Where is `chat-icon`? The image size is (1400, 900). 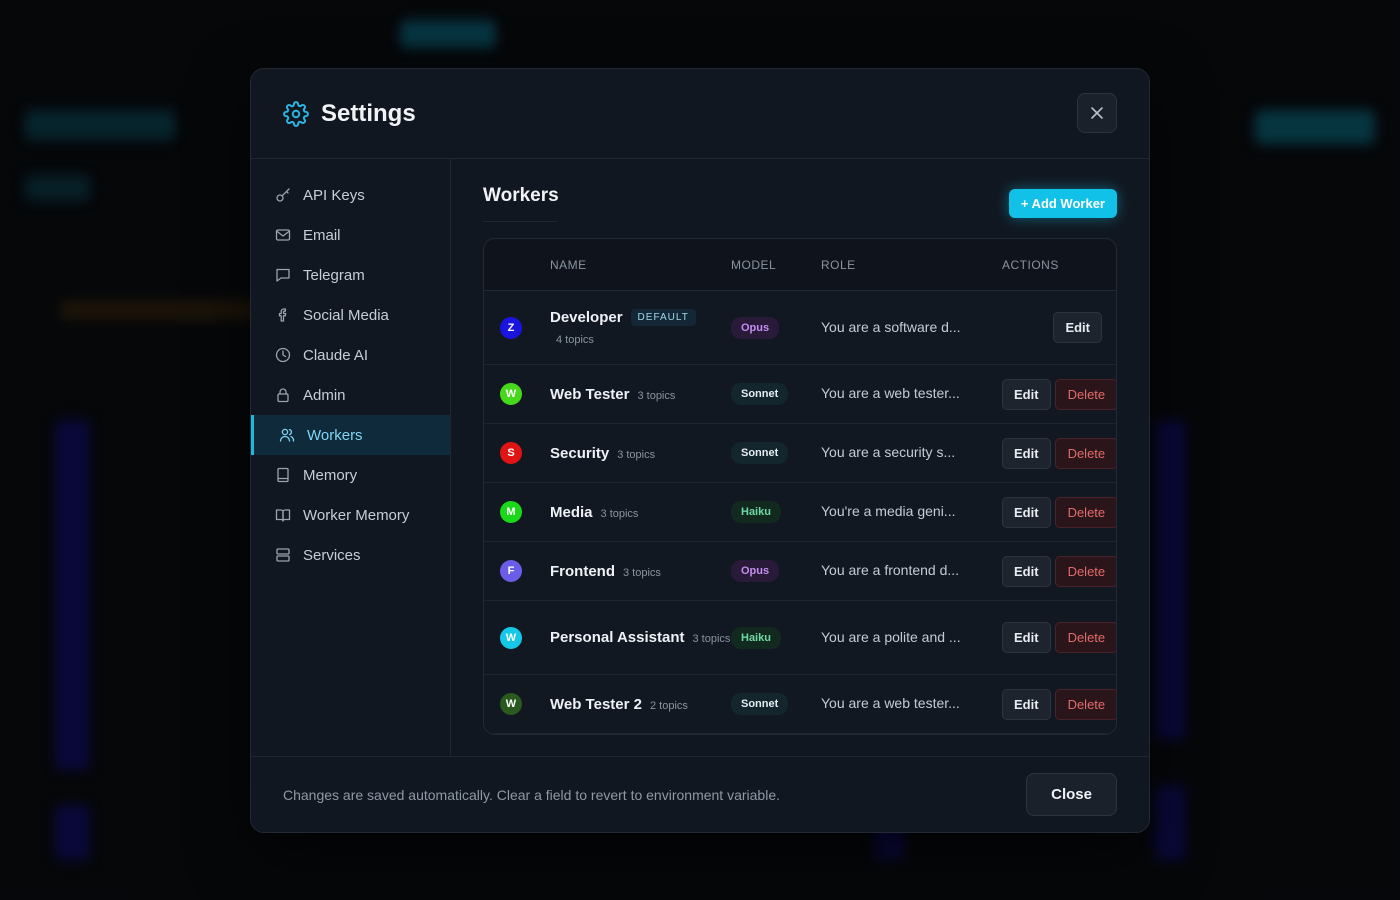 chat-icon is located at coordinates (283, 275).